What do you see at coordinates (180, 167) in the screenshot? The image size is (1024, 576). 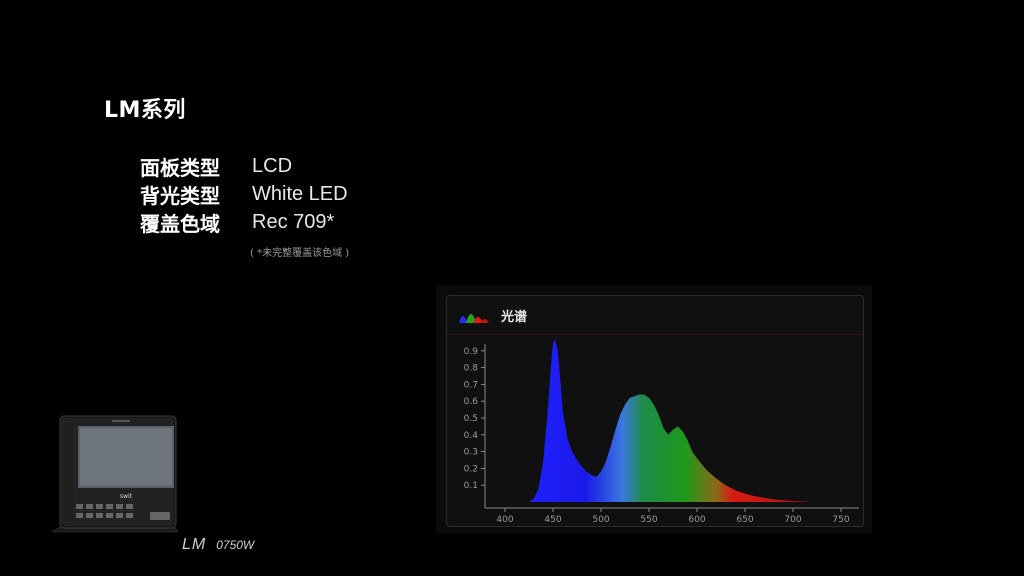 I see `spec-key: 面板类型` at bounding box center [180, 167].